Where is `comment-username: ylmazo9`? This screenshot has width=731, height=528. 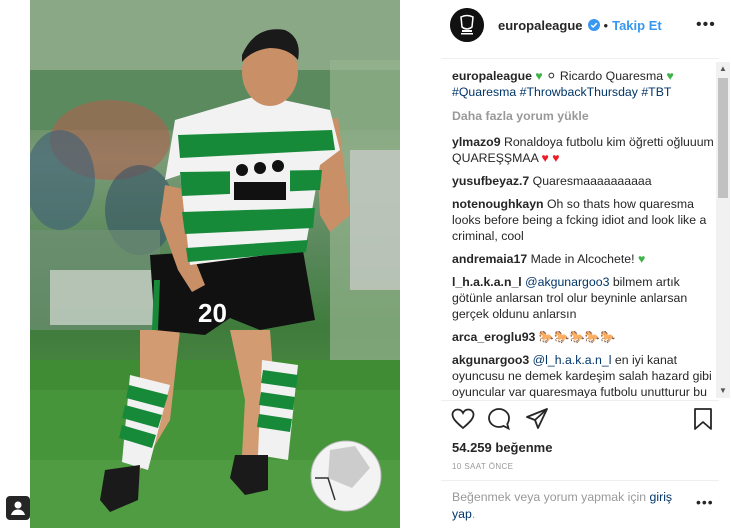
comment-username: ylmazo9 is located at coordinates (476, 142).